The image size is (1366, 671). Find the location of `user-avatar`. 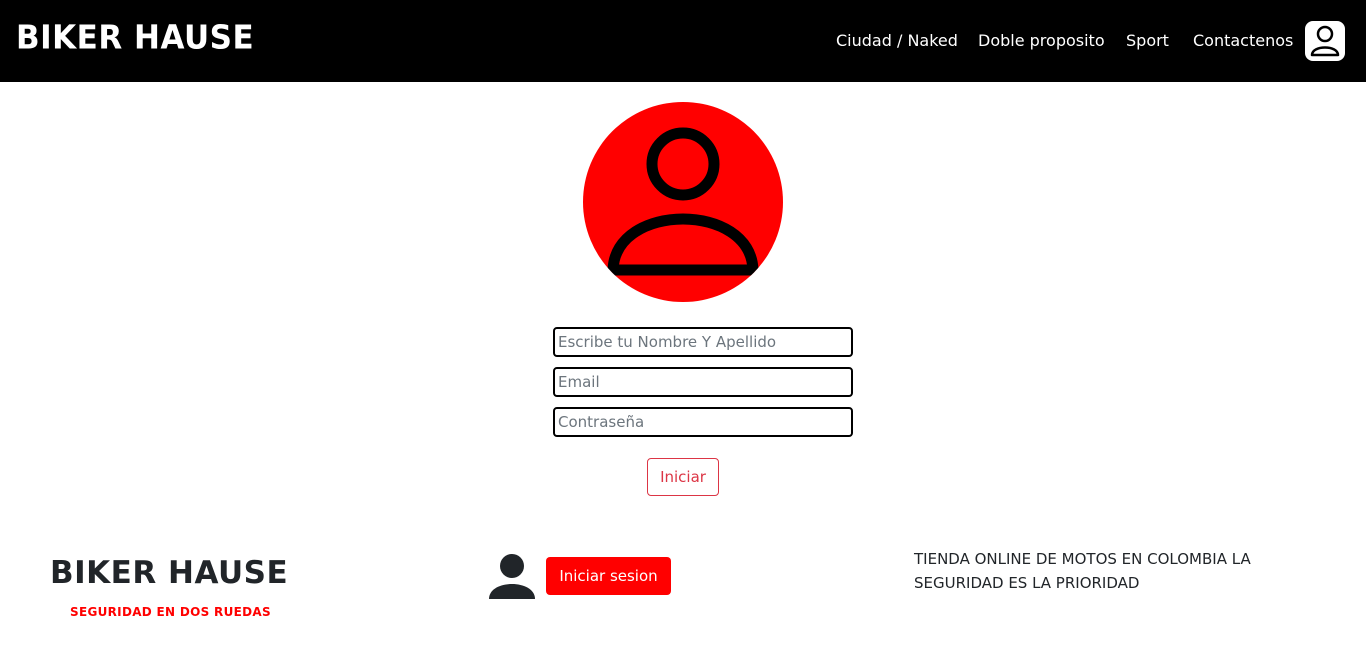

user-avatar is located at coordinates (683, 202).